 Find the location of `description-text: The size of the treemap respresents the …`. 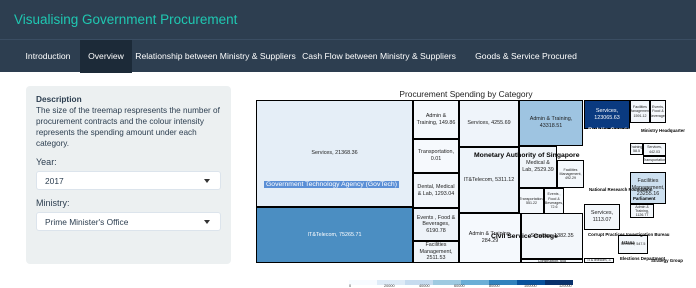

description-text: The size of the treemap respresents the … is located at coordinates (128, 127).